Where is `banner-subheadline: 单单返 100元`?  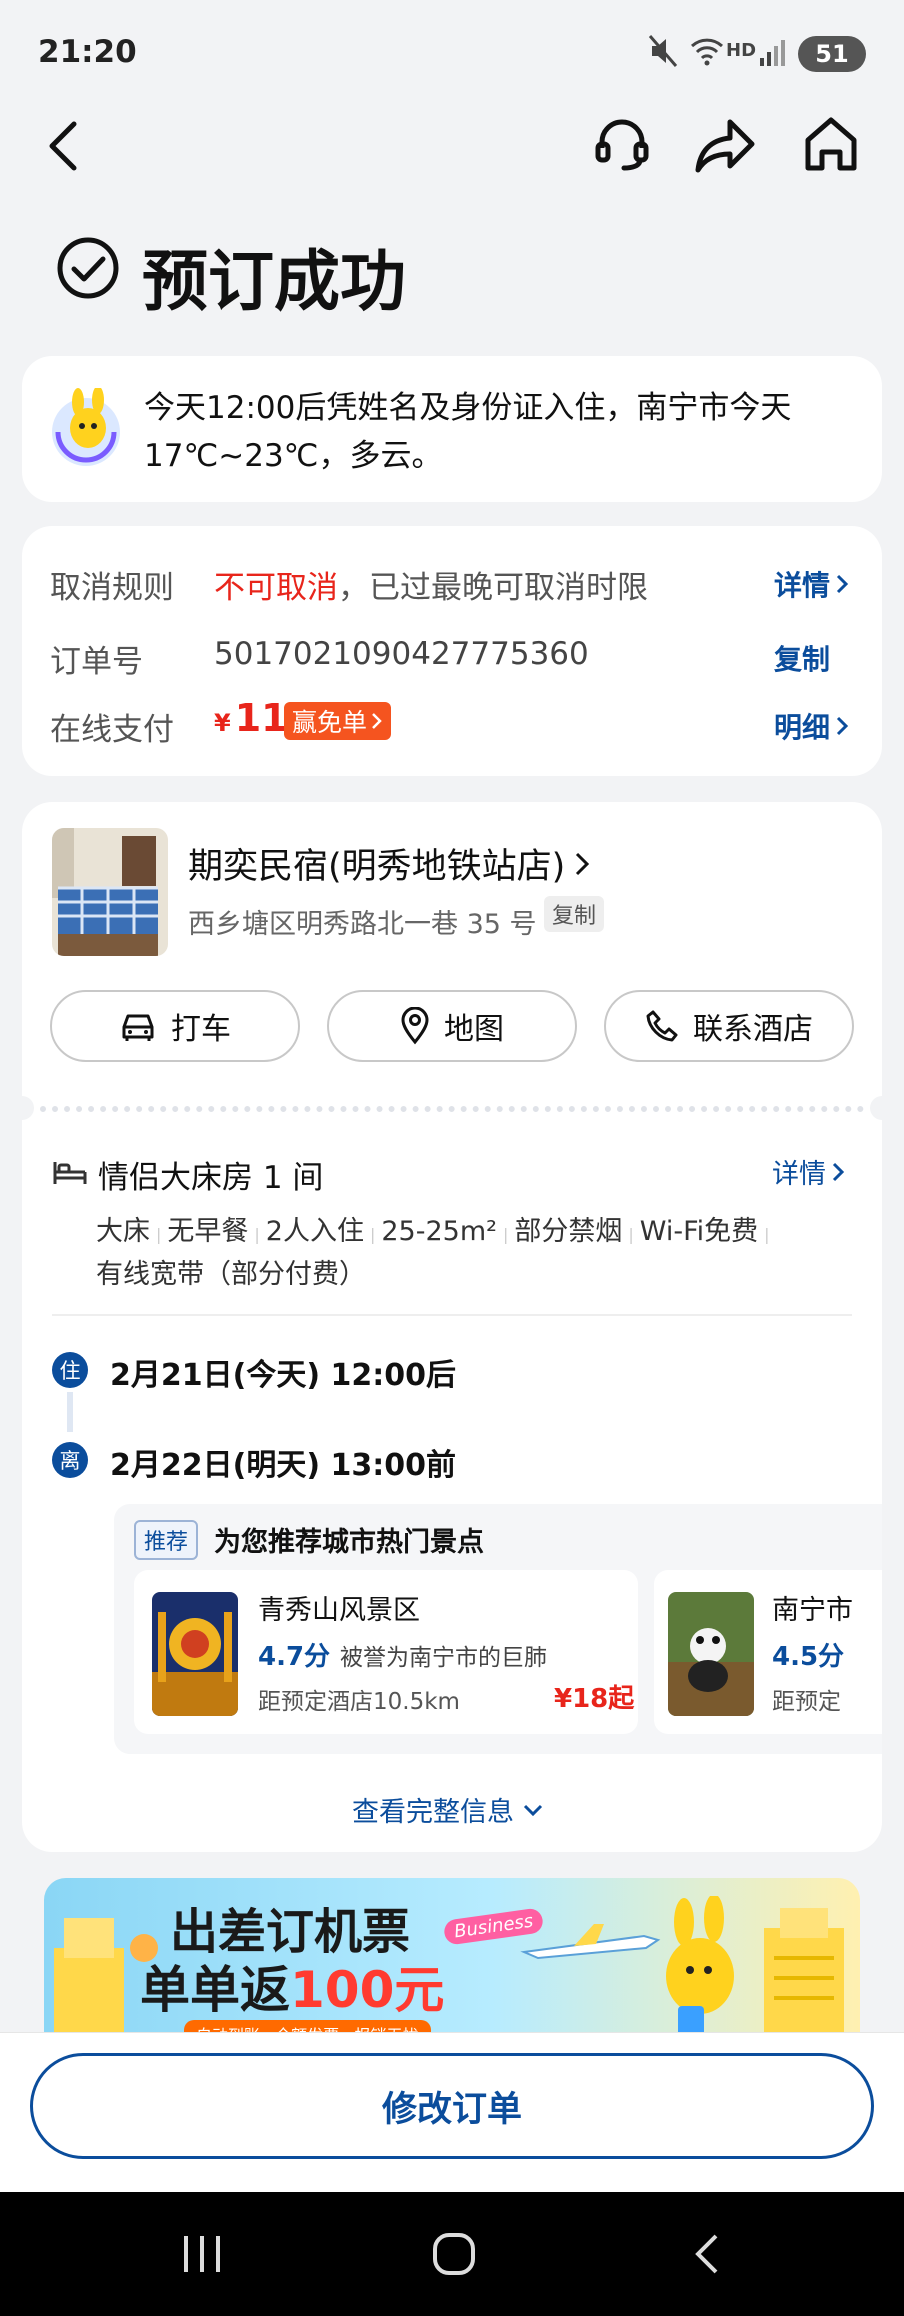
banner-subheadline: 单单返 100元 is located at coordinates (292, 1986).